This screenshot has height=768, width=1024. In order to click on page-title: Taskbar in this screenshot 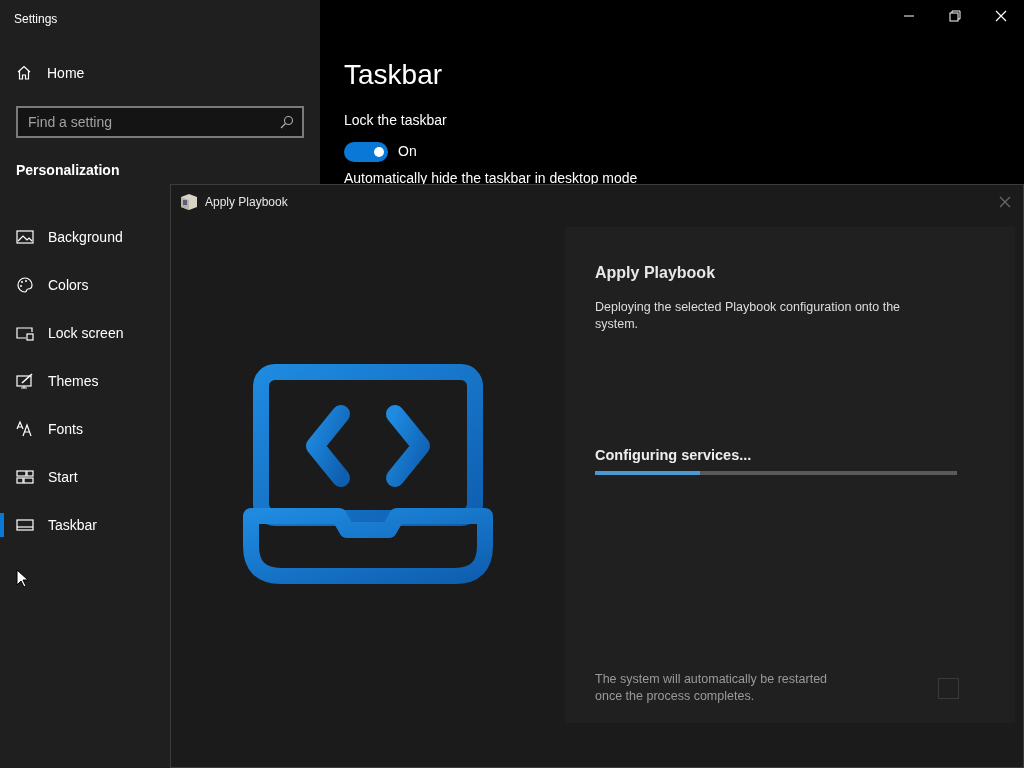, I will do `click(393, 75)`.